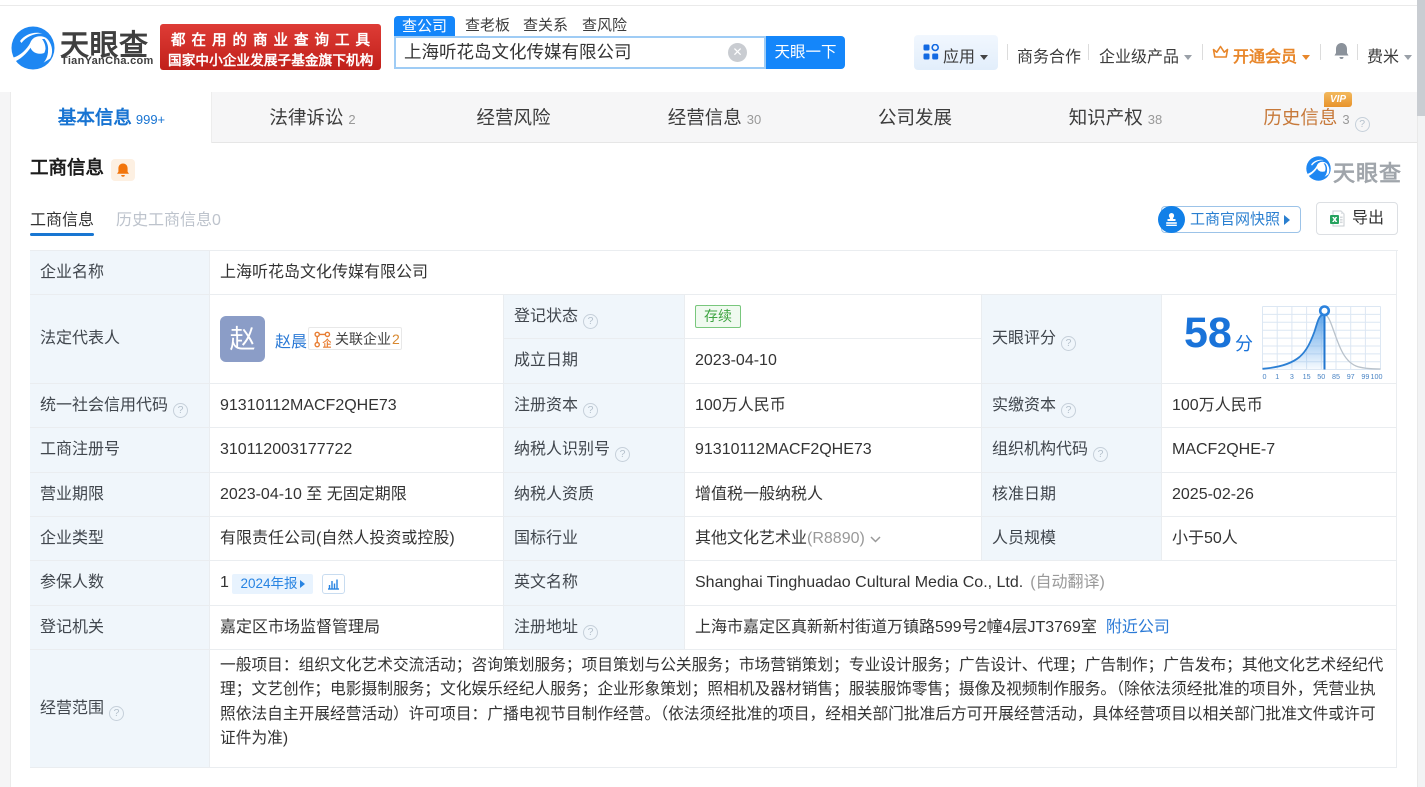 This screenshot has height=787, width=1425. What do you see at coordinates (326, 343) in the screenshot?
I see `svg-text: 企` at bounding box center [326, 343].